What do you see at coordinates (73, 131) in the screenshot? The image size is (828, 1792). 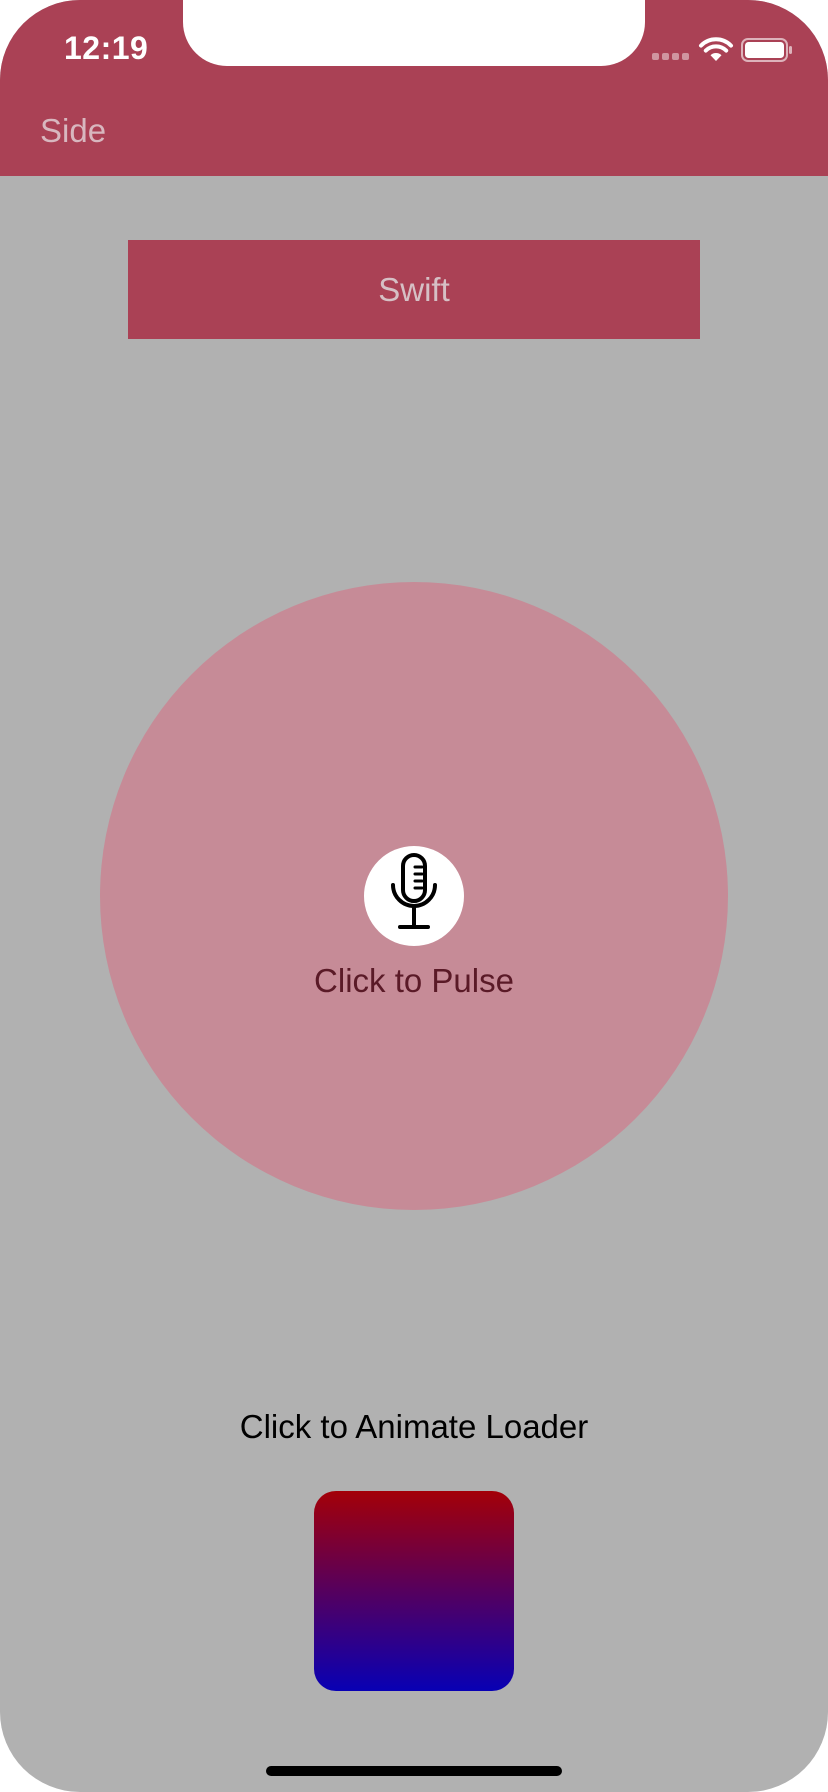 I see `side-button: Side` at bounding box center [73, 131].